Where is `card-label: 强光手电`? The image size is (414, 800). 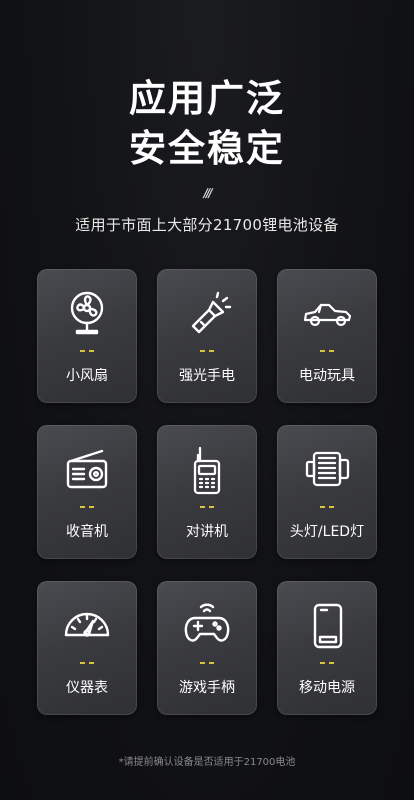
card-label: 强光手电 is located at coordinates (207, 376).